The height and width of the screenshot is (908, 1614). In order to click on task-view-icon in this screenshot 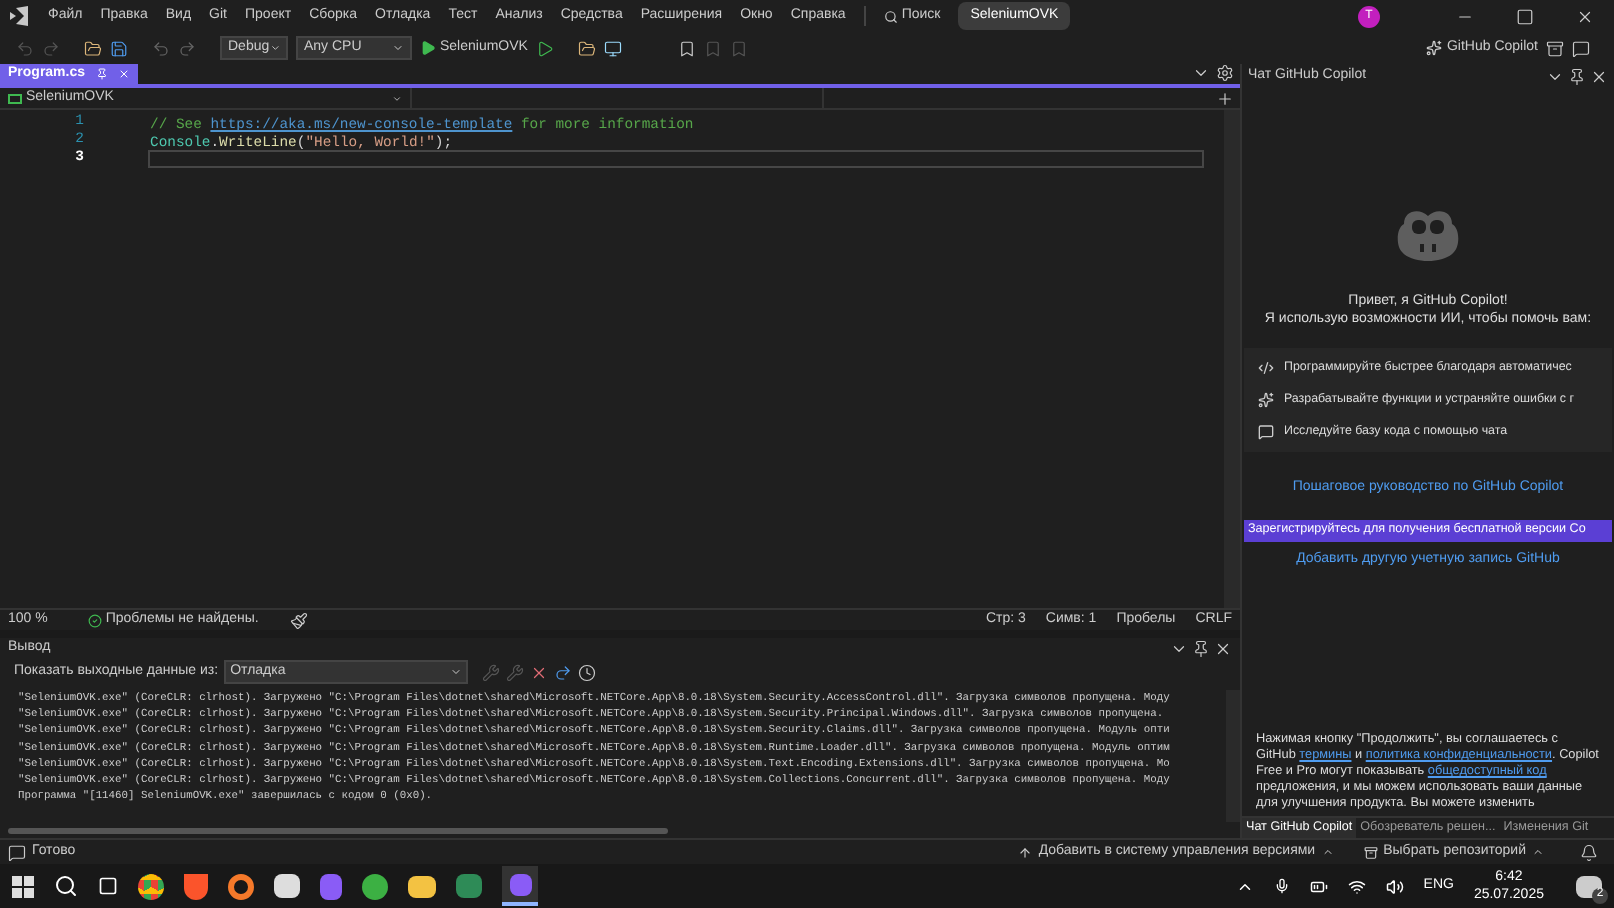, I will do `click(108, 886)`.